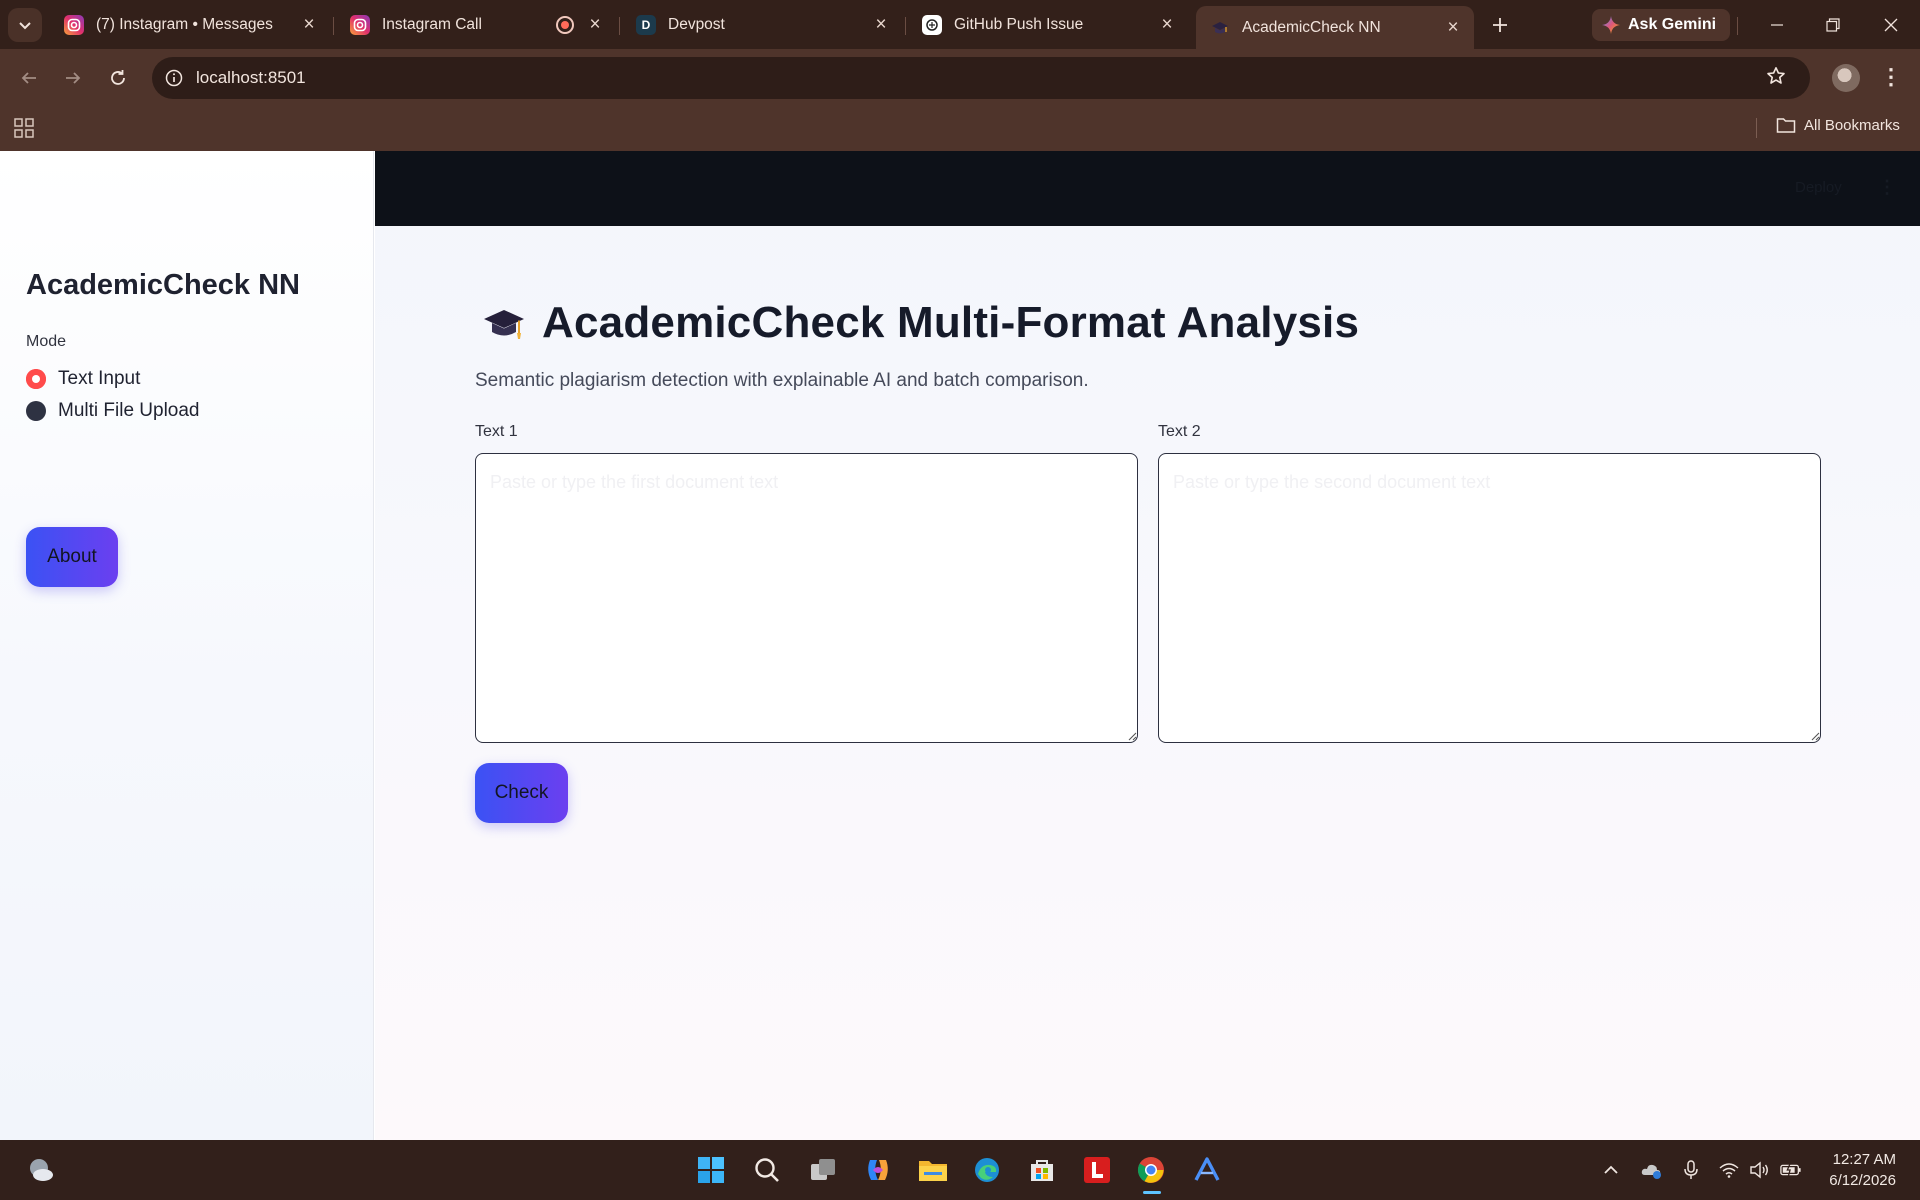  Describe the element at coordinates (72, 557) in the screenshot. I see `about-button: About` at that location.